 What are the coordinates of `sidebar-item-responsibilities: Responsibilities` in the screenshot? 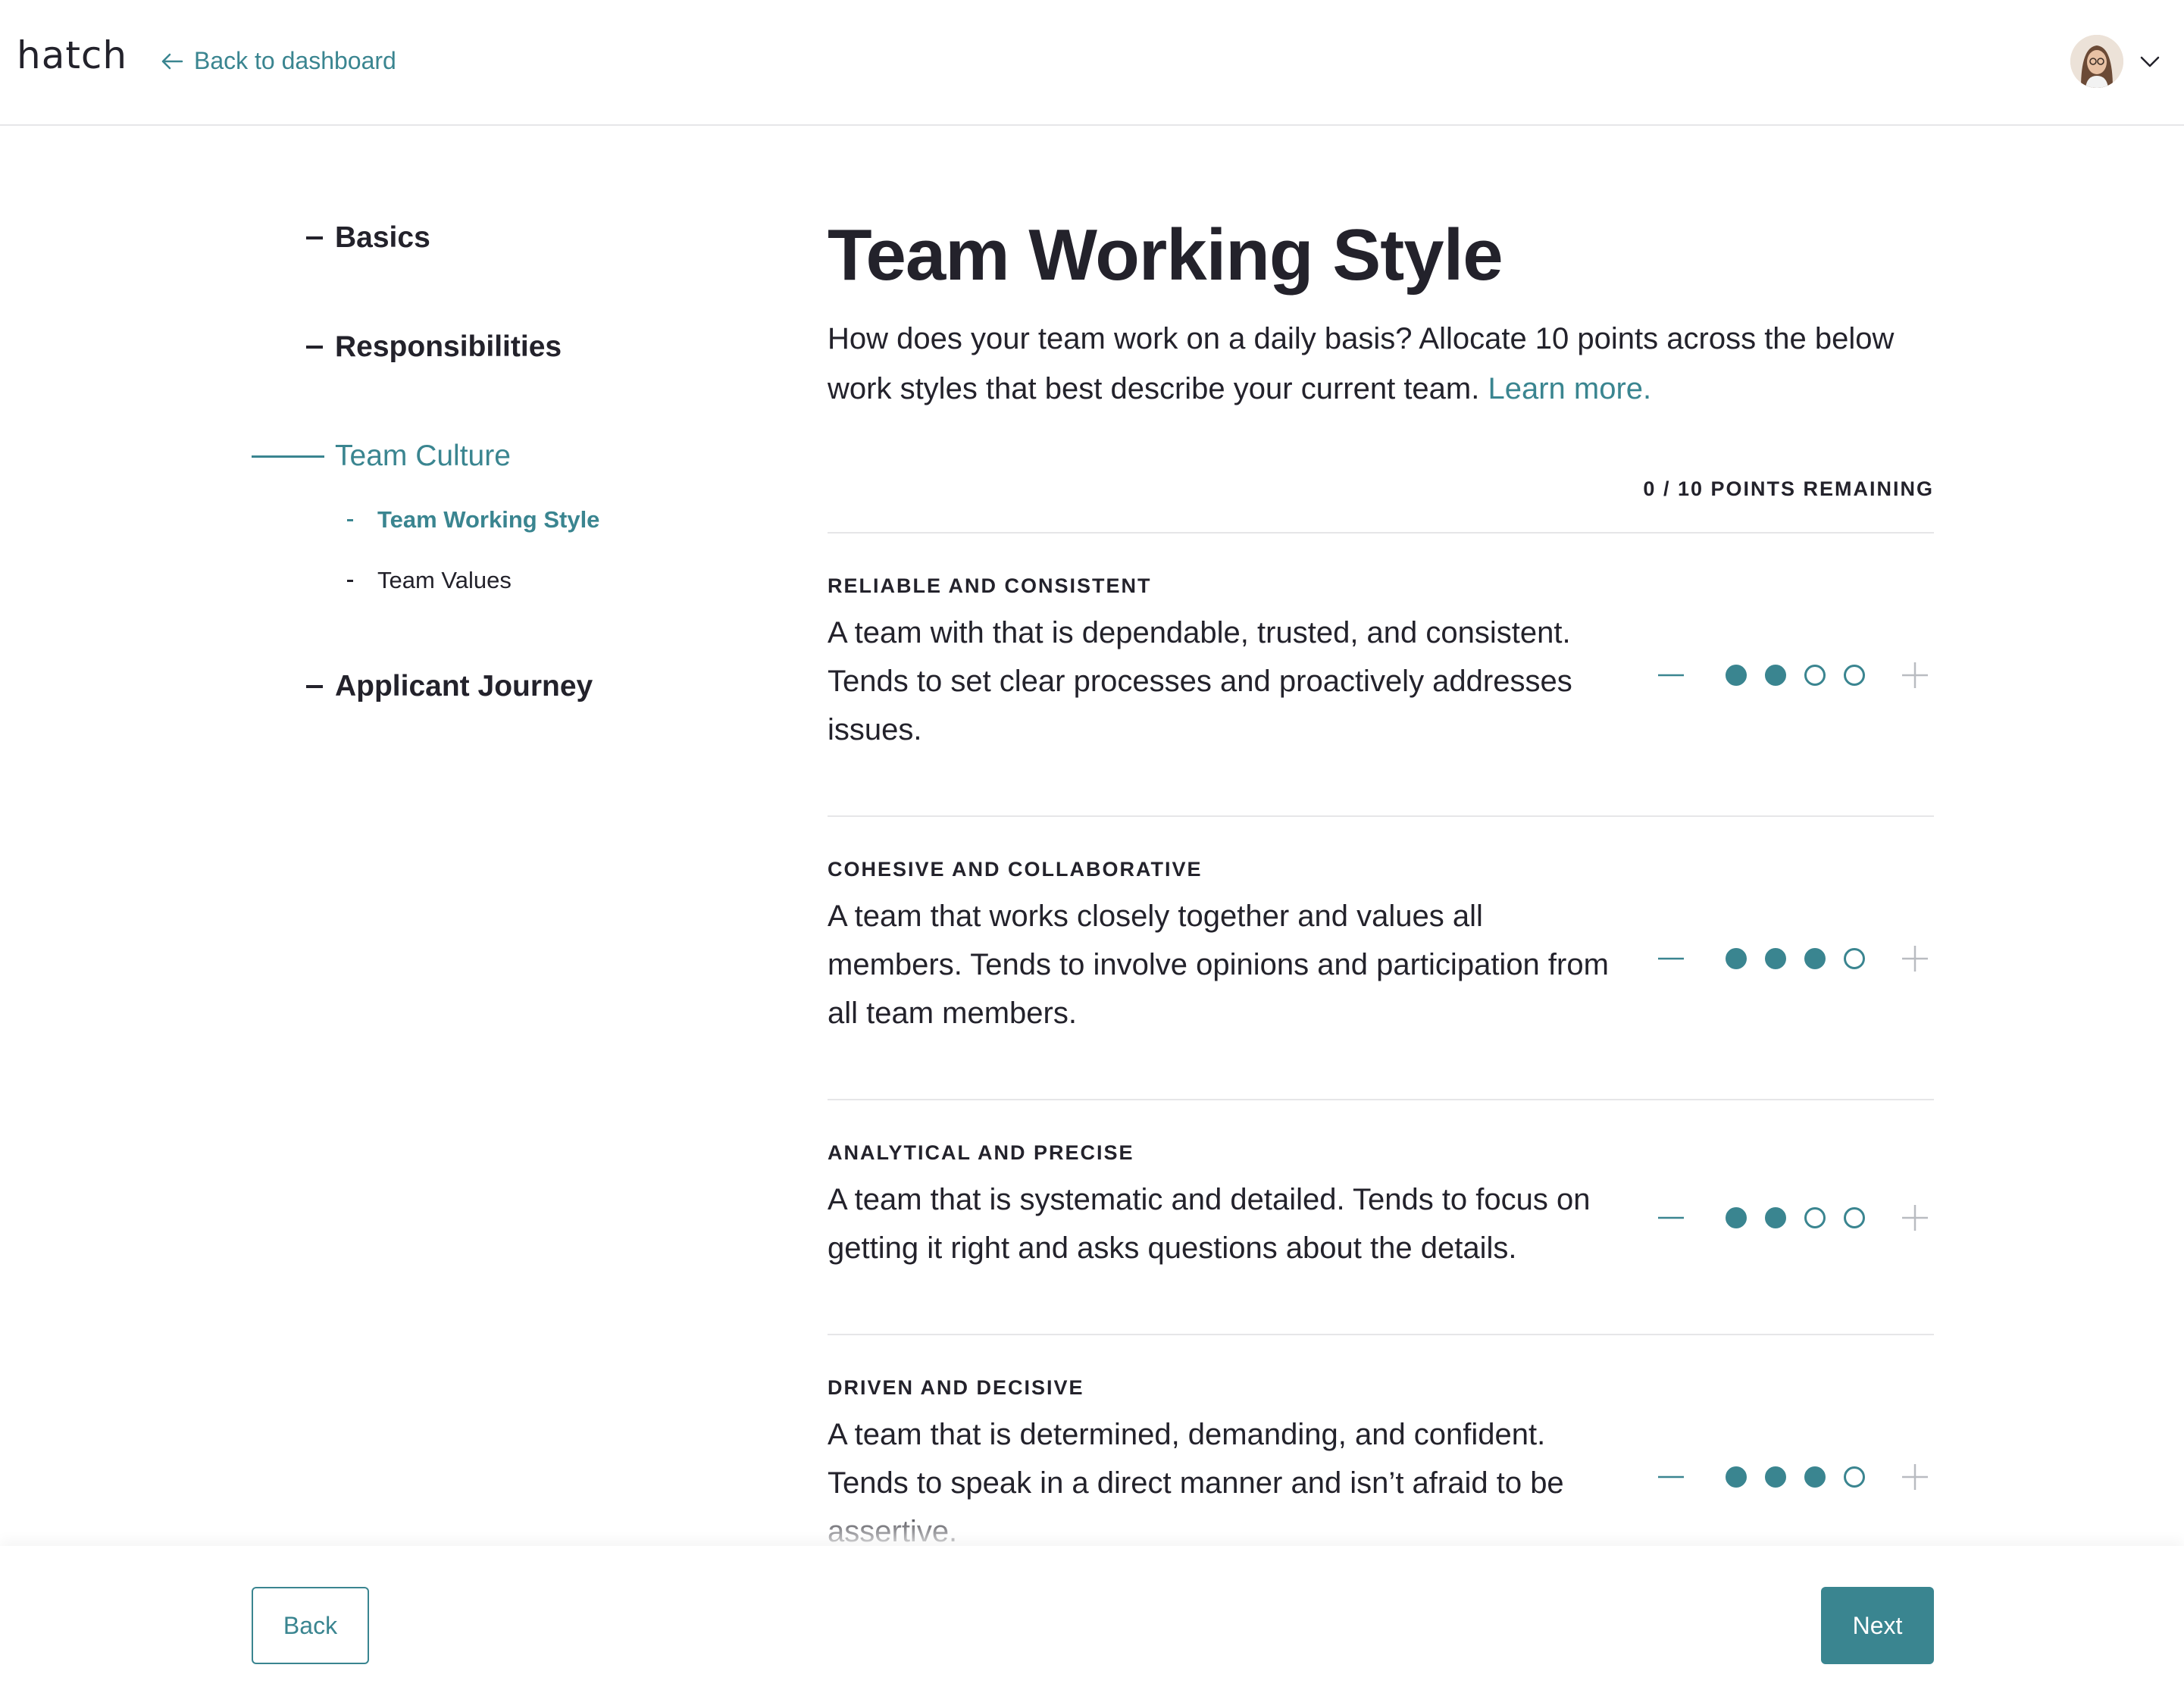 It's located at (434, 347).